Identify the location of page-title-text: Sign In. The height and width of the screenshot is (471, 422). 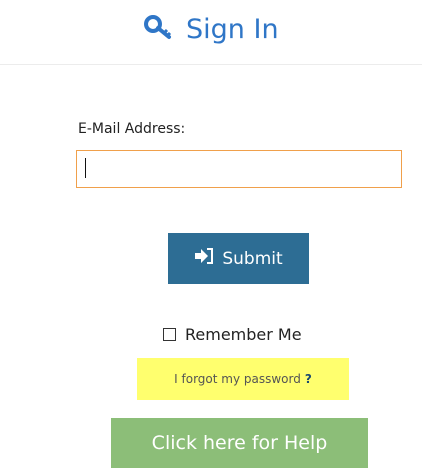
(232, 29).